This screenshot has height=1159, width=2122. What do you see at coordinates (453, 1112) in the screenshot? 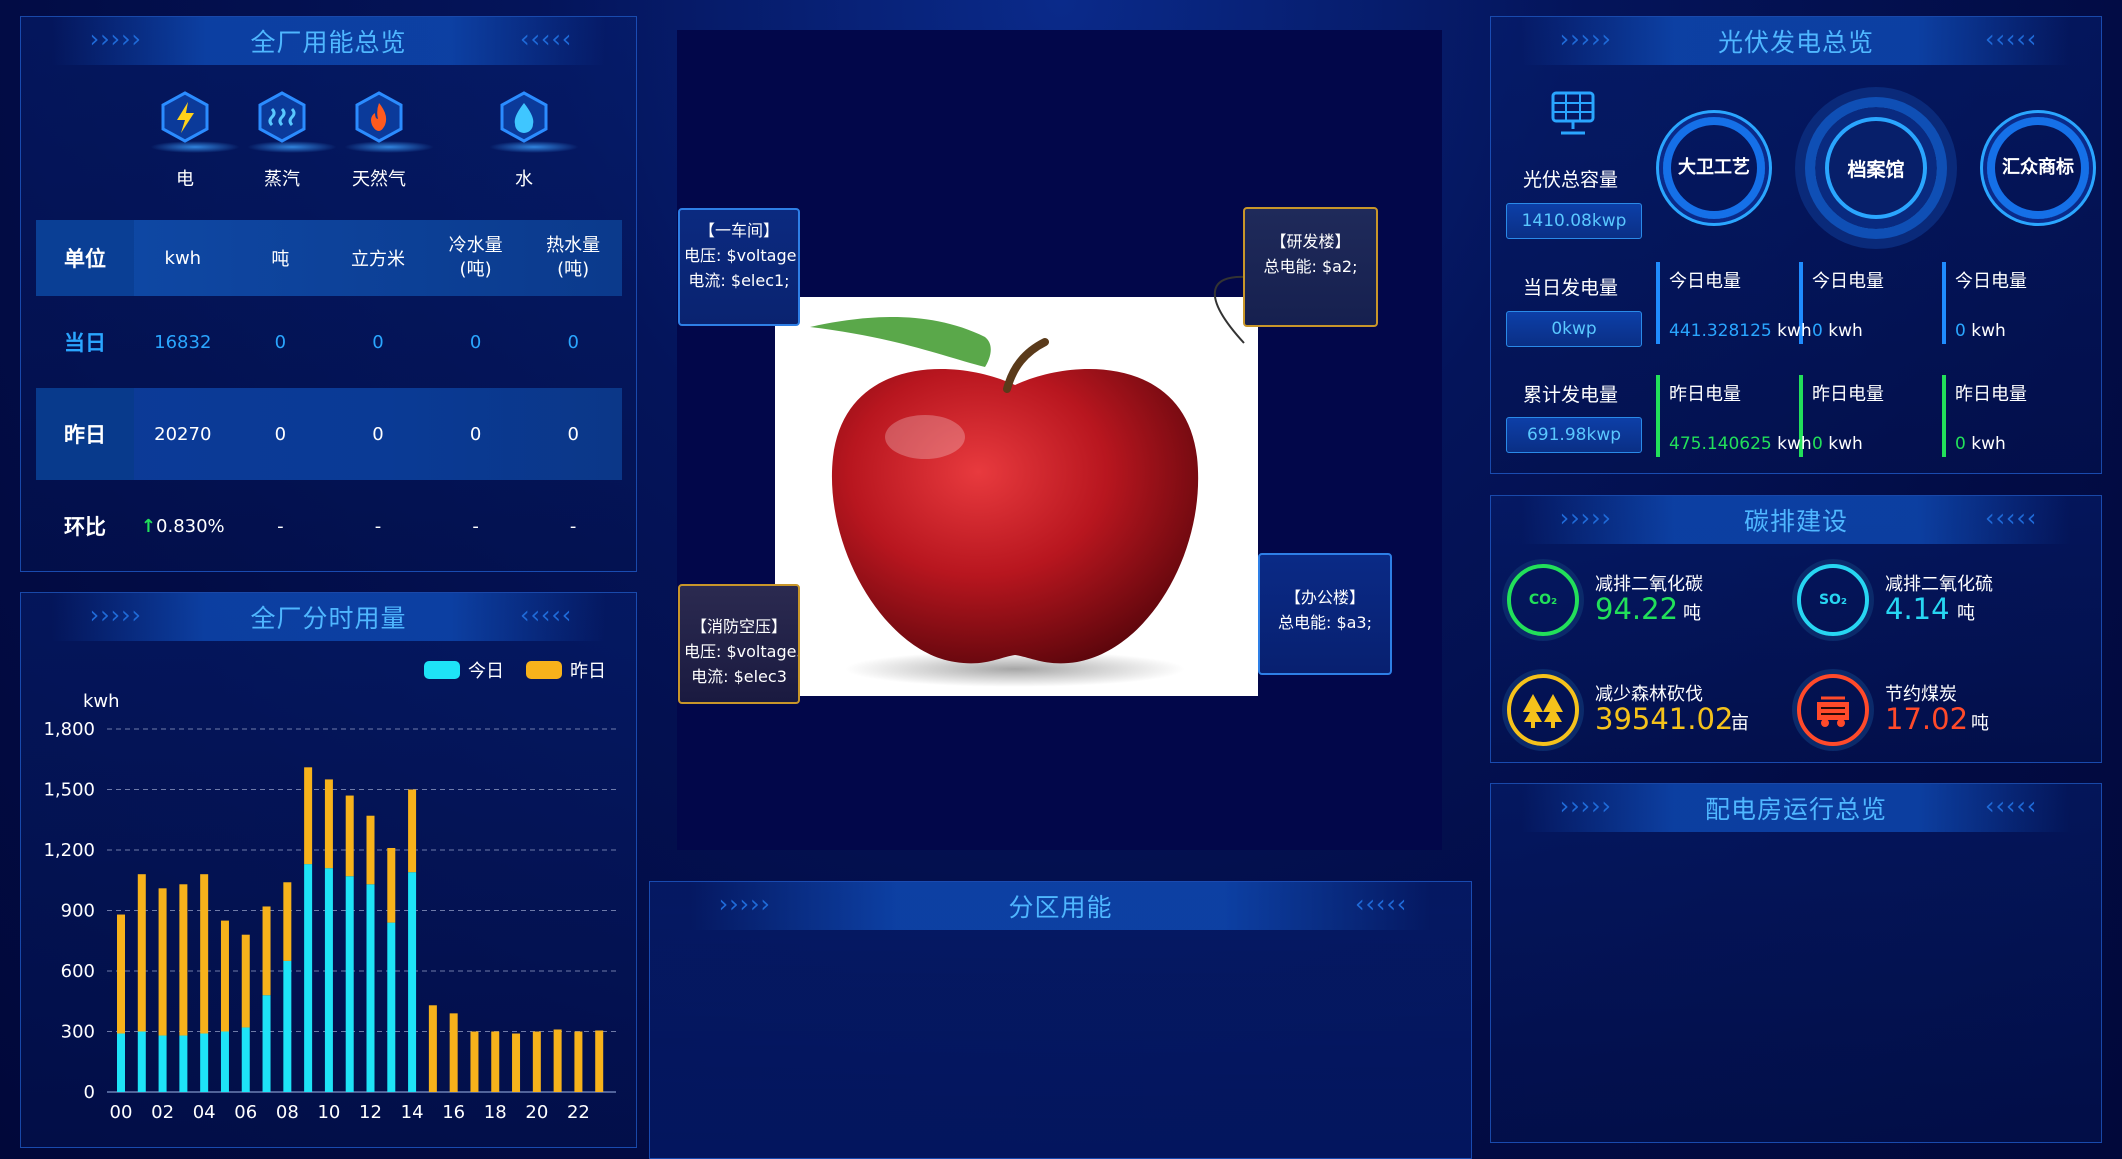
I see `x-tick-label: 16` at bounding box center [453, 1112].